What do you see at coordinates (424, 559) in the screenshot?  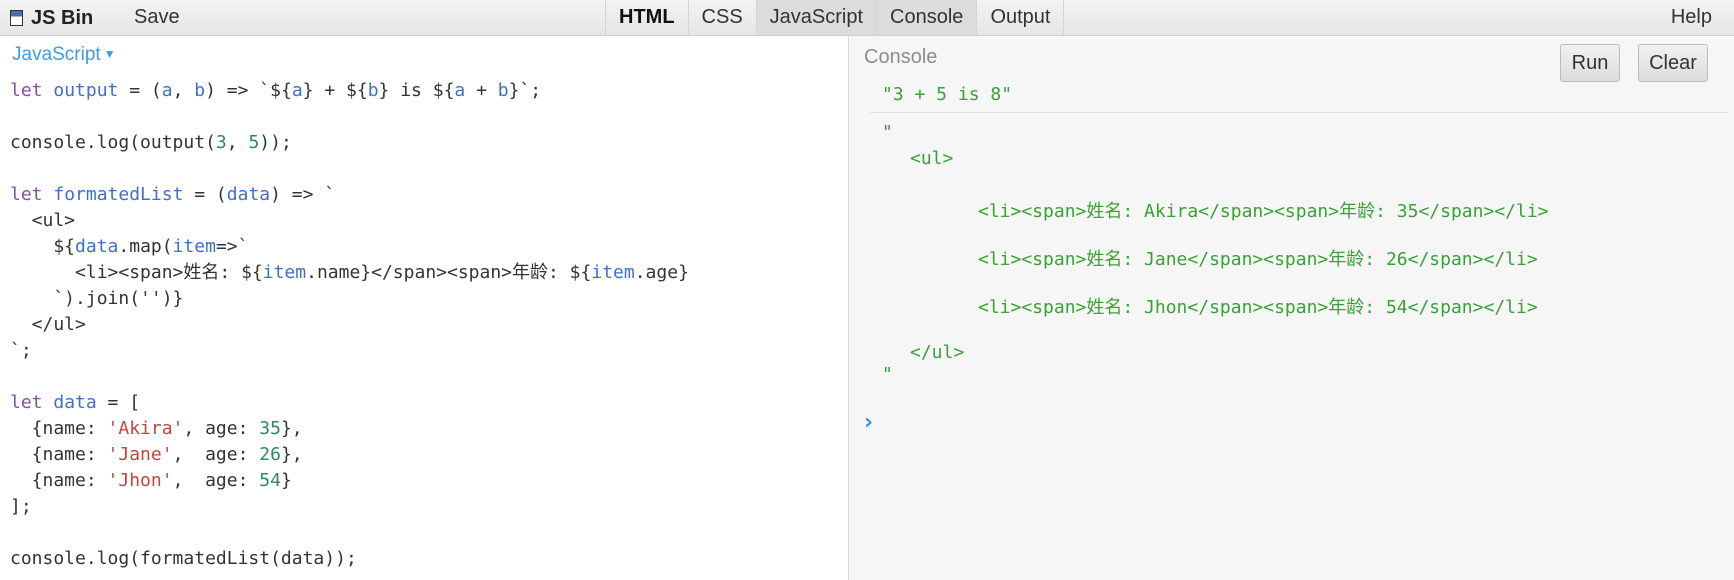 I see `code-line: console.log(formatedList(data));` at bounding box center [424, 559].